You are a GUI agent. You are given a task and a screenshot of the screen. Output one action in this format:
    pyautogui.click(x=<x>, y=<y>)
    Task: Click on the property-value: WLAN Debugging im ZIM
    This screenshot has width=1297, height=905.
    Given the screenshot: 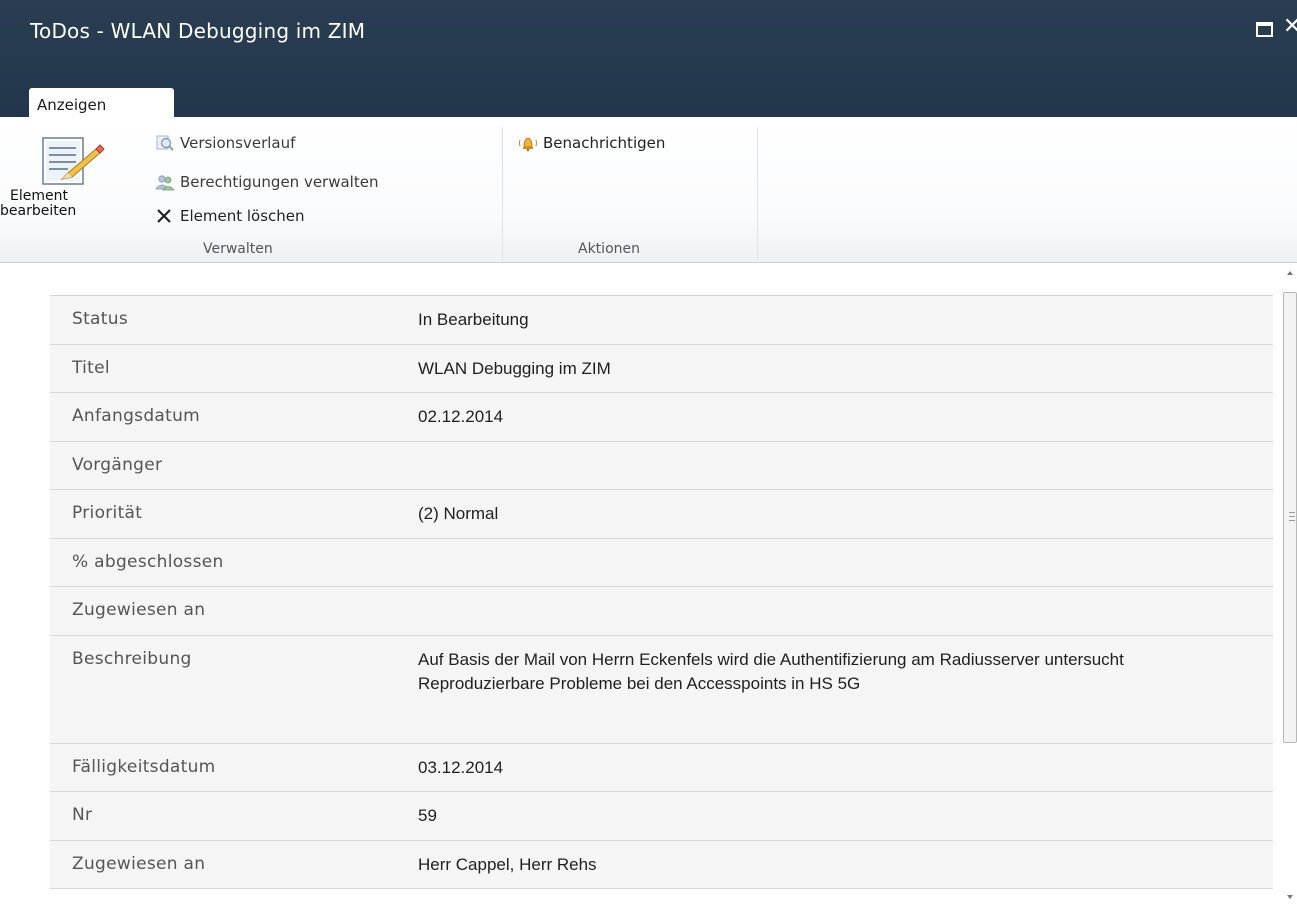 What is the action you would take?
    pyautogui.click(x=514, y=368)
    